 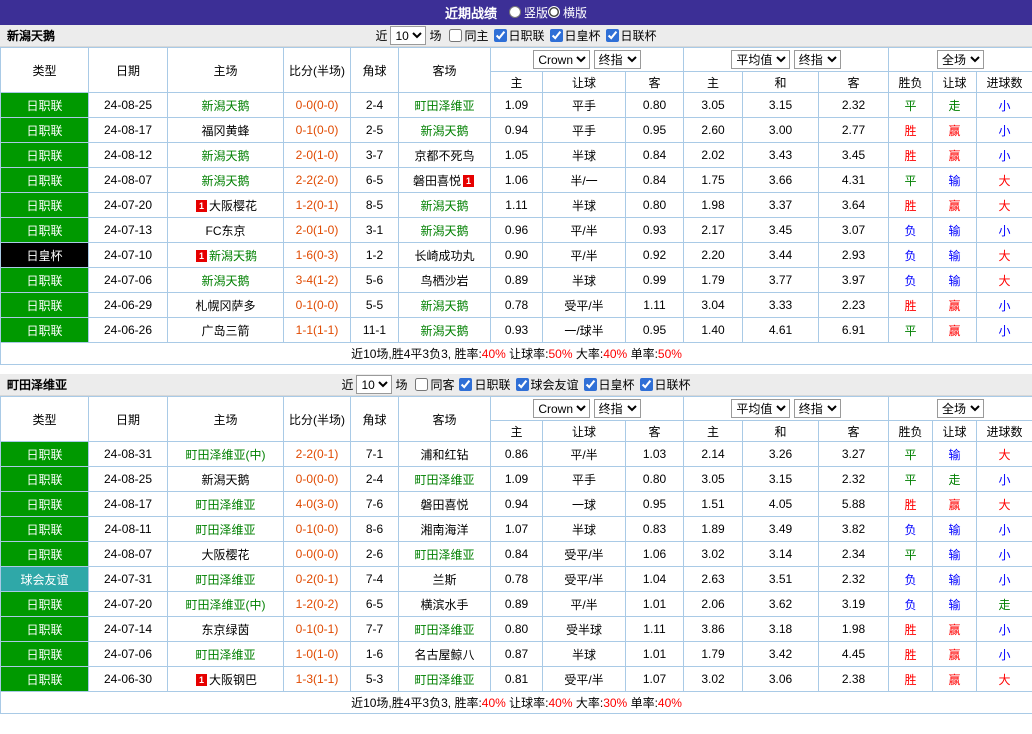 What do you see at coordinates (225, 70) in the screenshot?
I see `col-header-home: 主场` at bounding box center [225, 70].